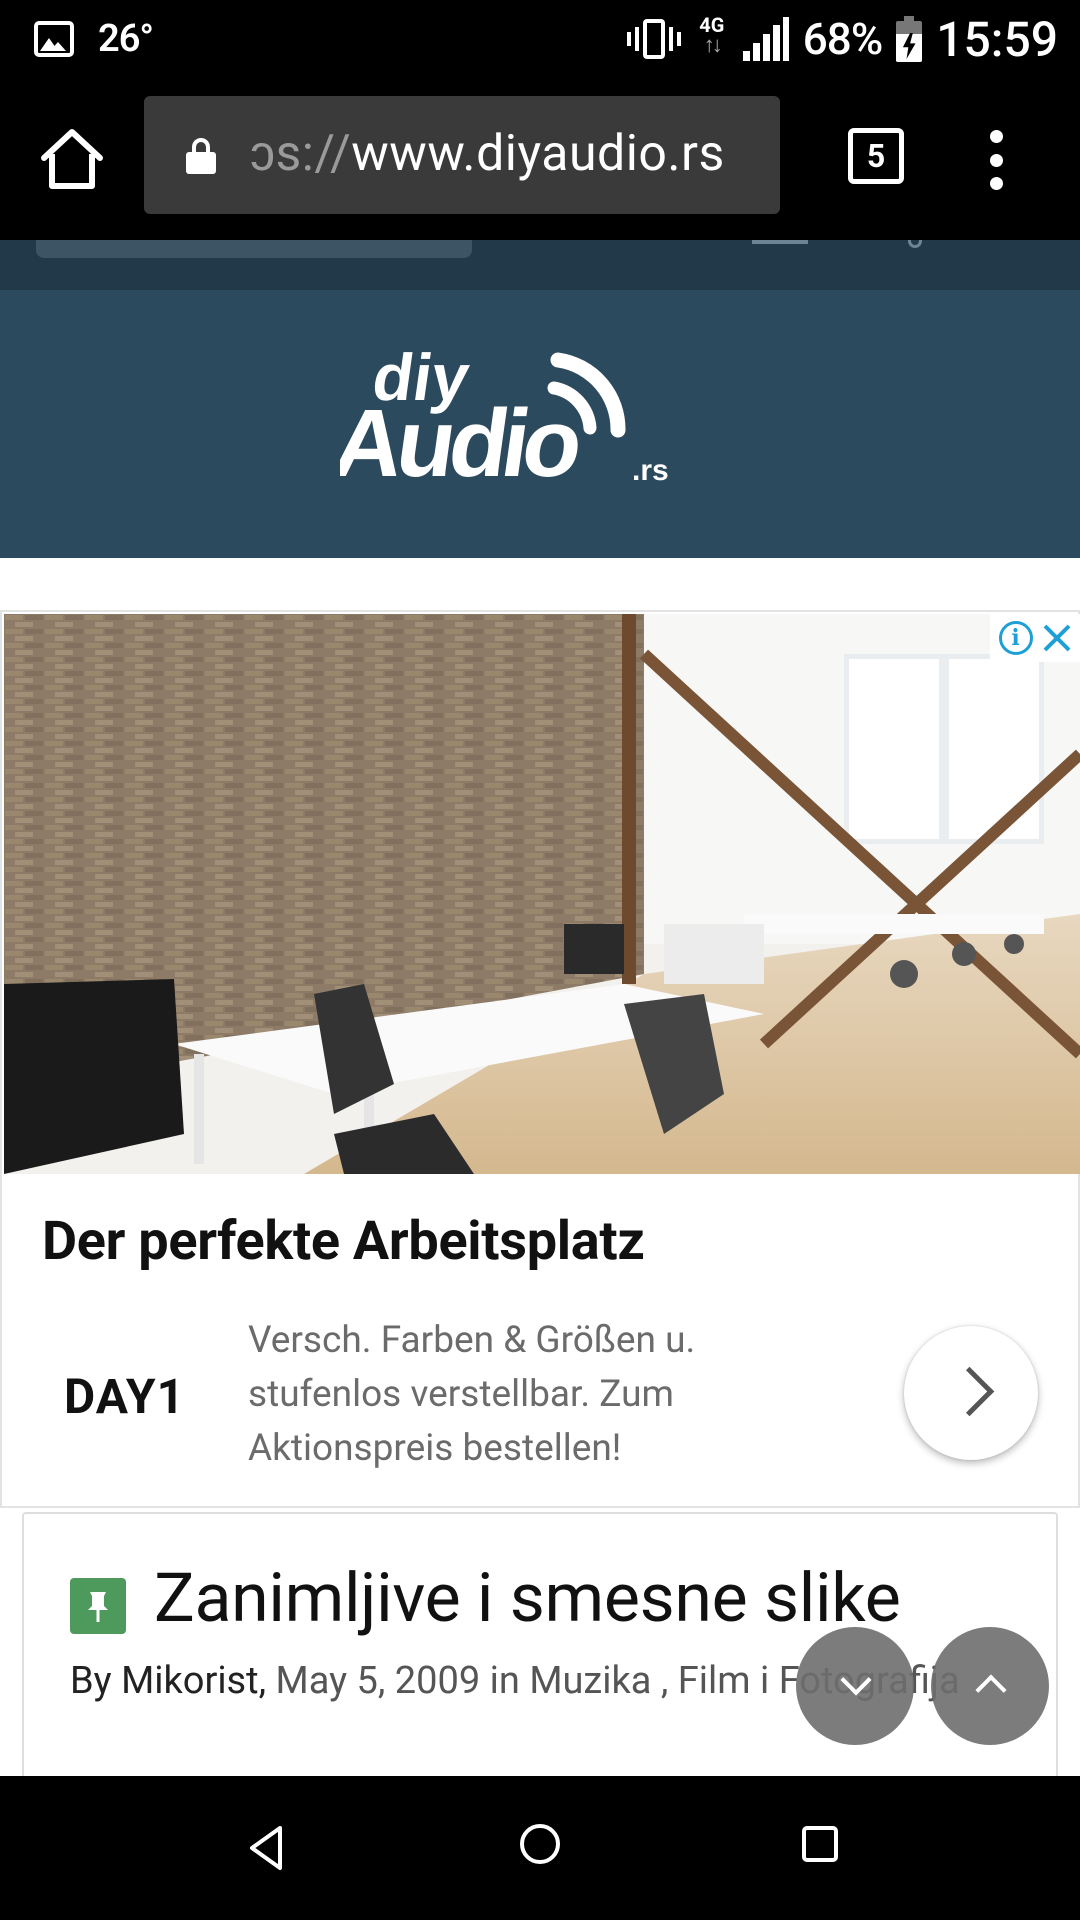 The width and height of the screenshot is (1080, 1920). What do you see at coordinates (125, 1396) in the screenshot?
I see `ad-brand: DAY1` at bounding box center [125, 1396].